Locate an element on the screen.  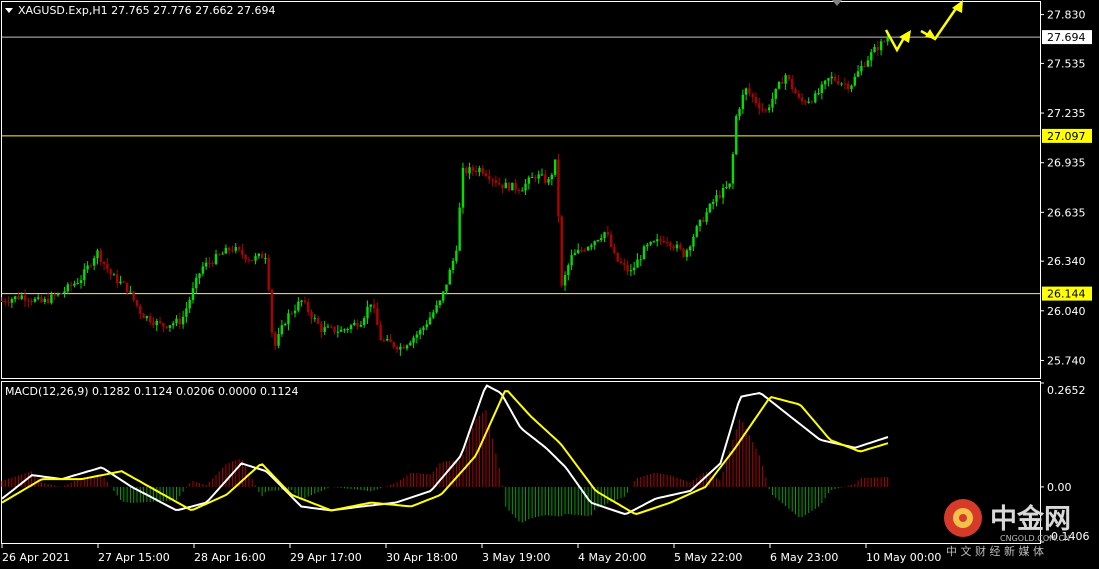
macd-tick-0: 0.2652 is located at coordinates (1066, 390).